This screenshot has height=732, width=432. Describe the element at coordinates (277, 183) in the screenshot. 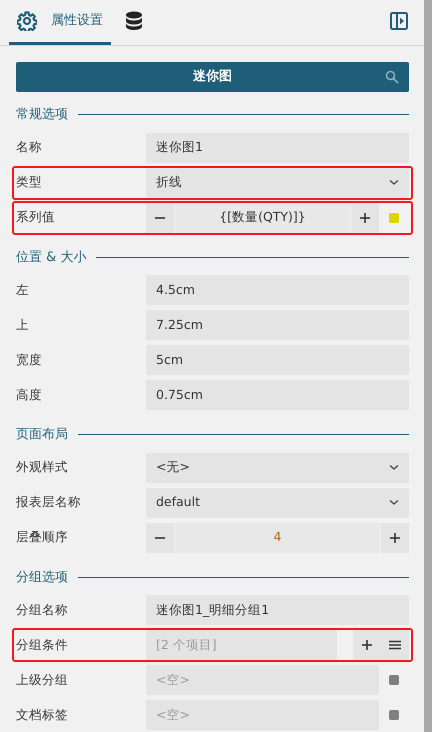

I see `dropdown-field: 折线` at that location.